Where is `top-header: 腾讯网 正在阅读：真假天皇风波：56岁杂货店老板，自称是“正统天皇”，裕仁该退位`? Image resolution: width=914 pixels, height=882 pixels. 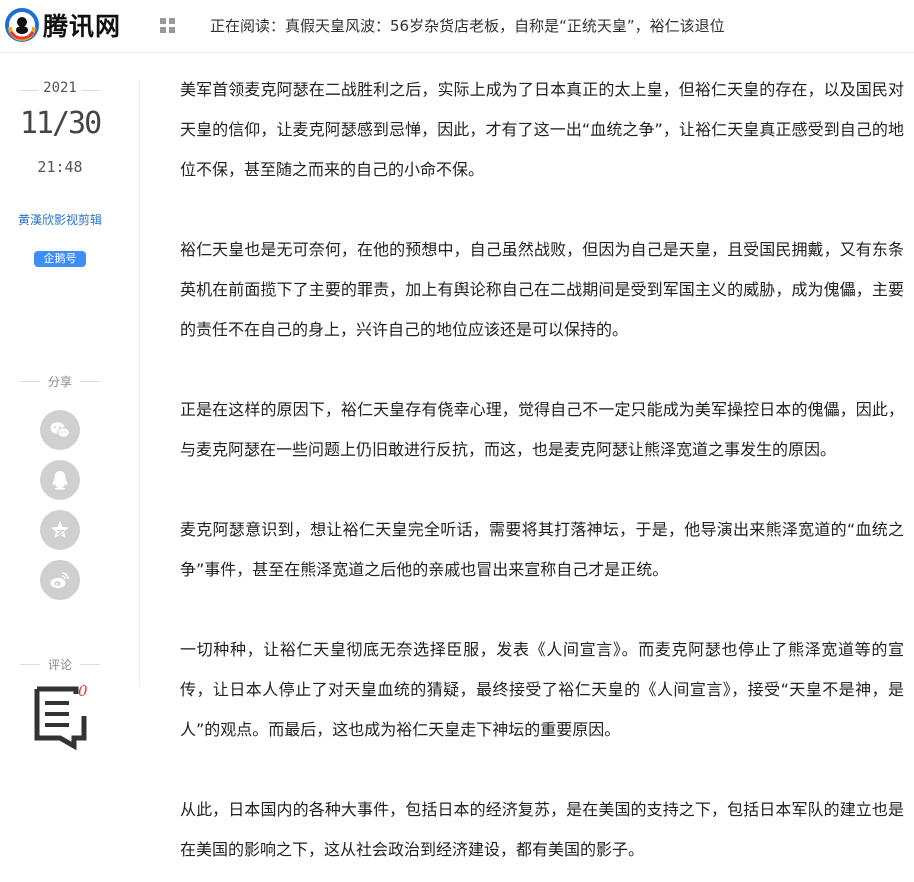 top-header: 腾讯网 正在阅读：真假天皇风波：56岁杂货店老板，自称是“正统天皇”，裕仁该退位 is located at coordinates (457, 26).